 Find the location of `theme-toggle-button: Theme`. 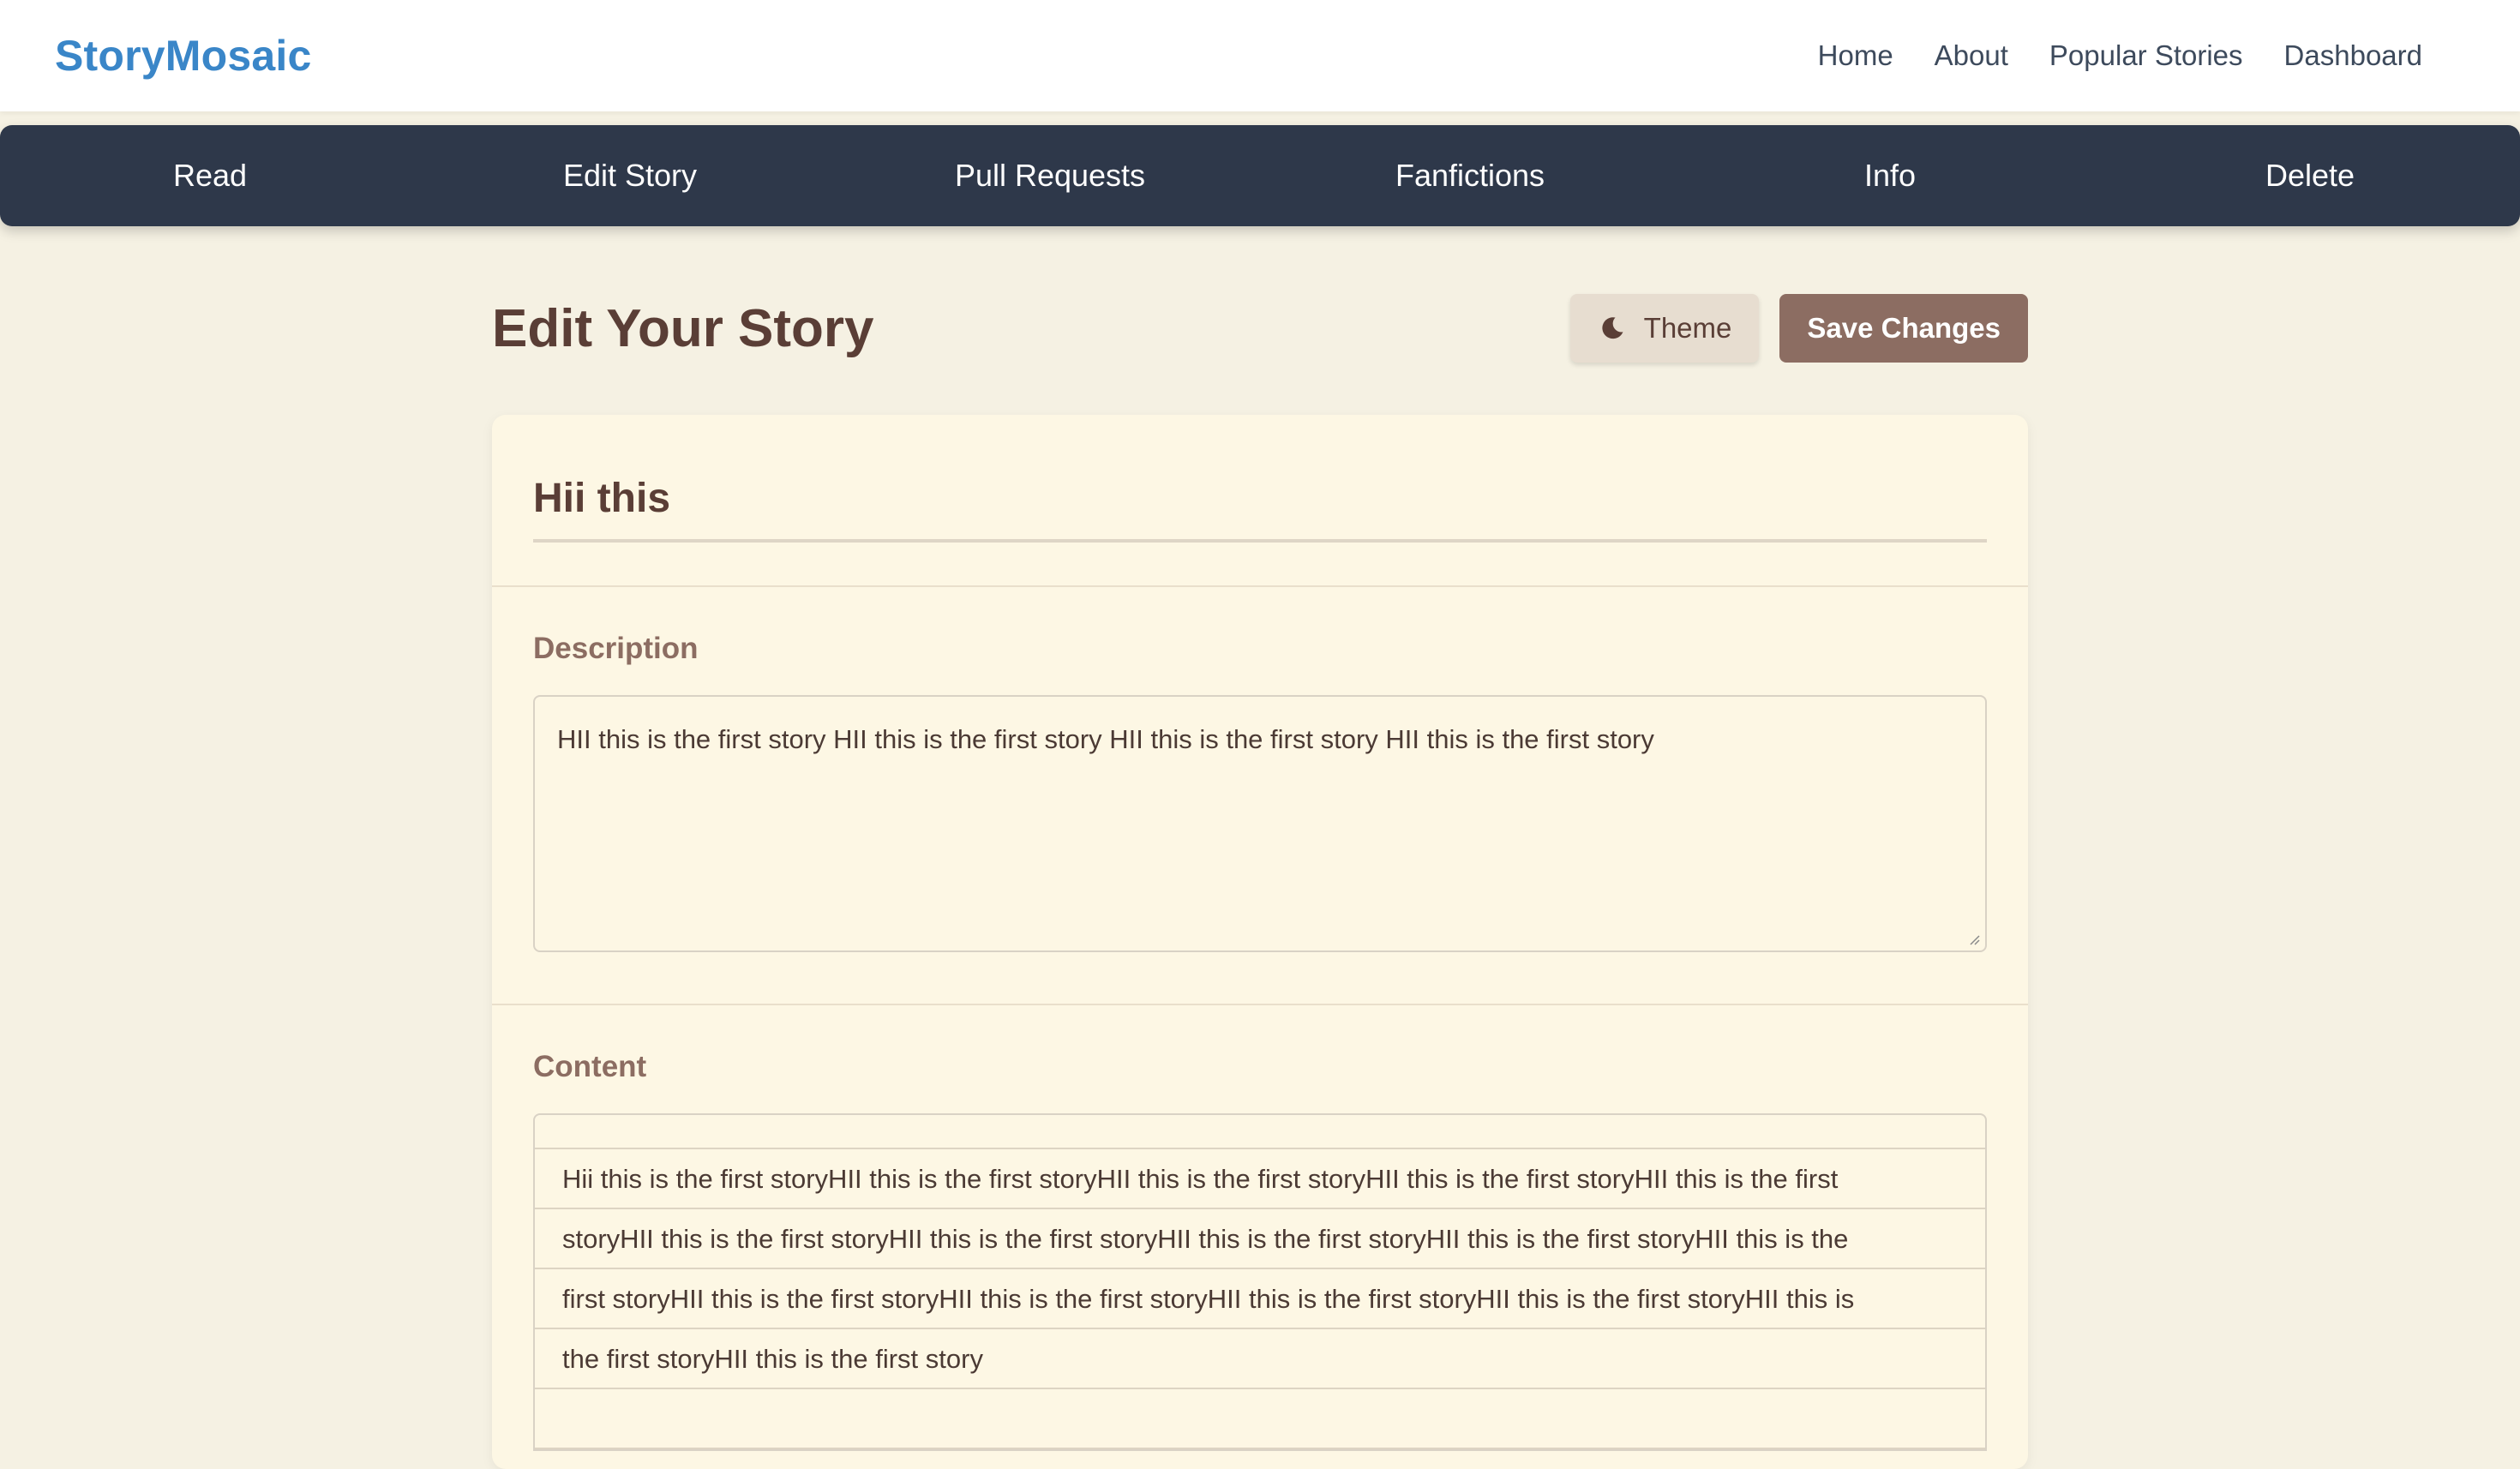

theme-toggle-button: Theme is located at coordinates (1664, 328).